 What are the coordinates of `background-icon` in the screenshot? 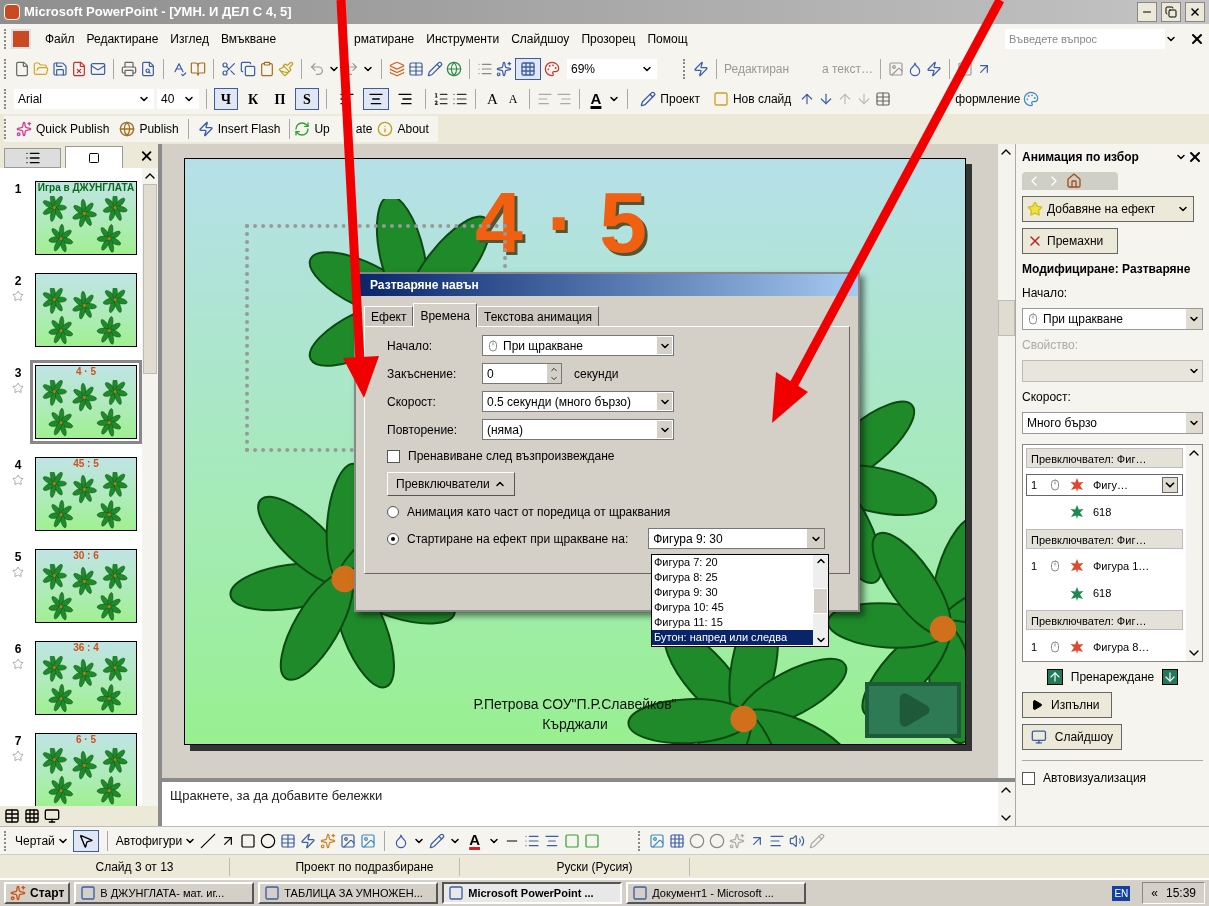 It's located at (1031, 99).